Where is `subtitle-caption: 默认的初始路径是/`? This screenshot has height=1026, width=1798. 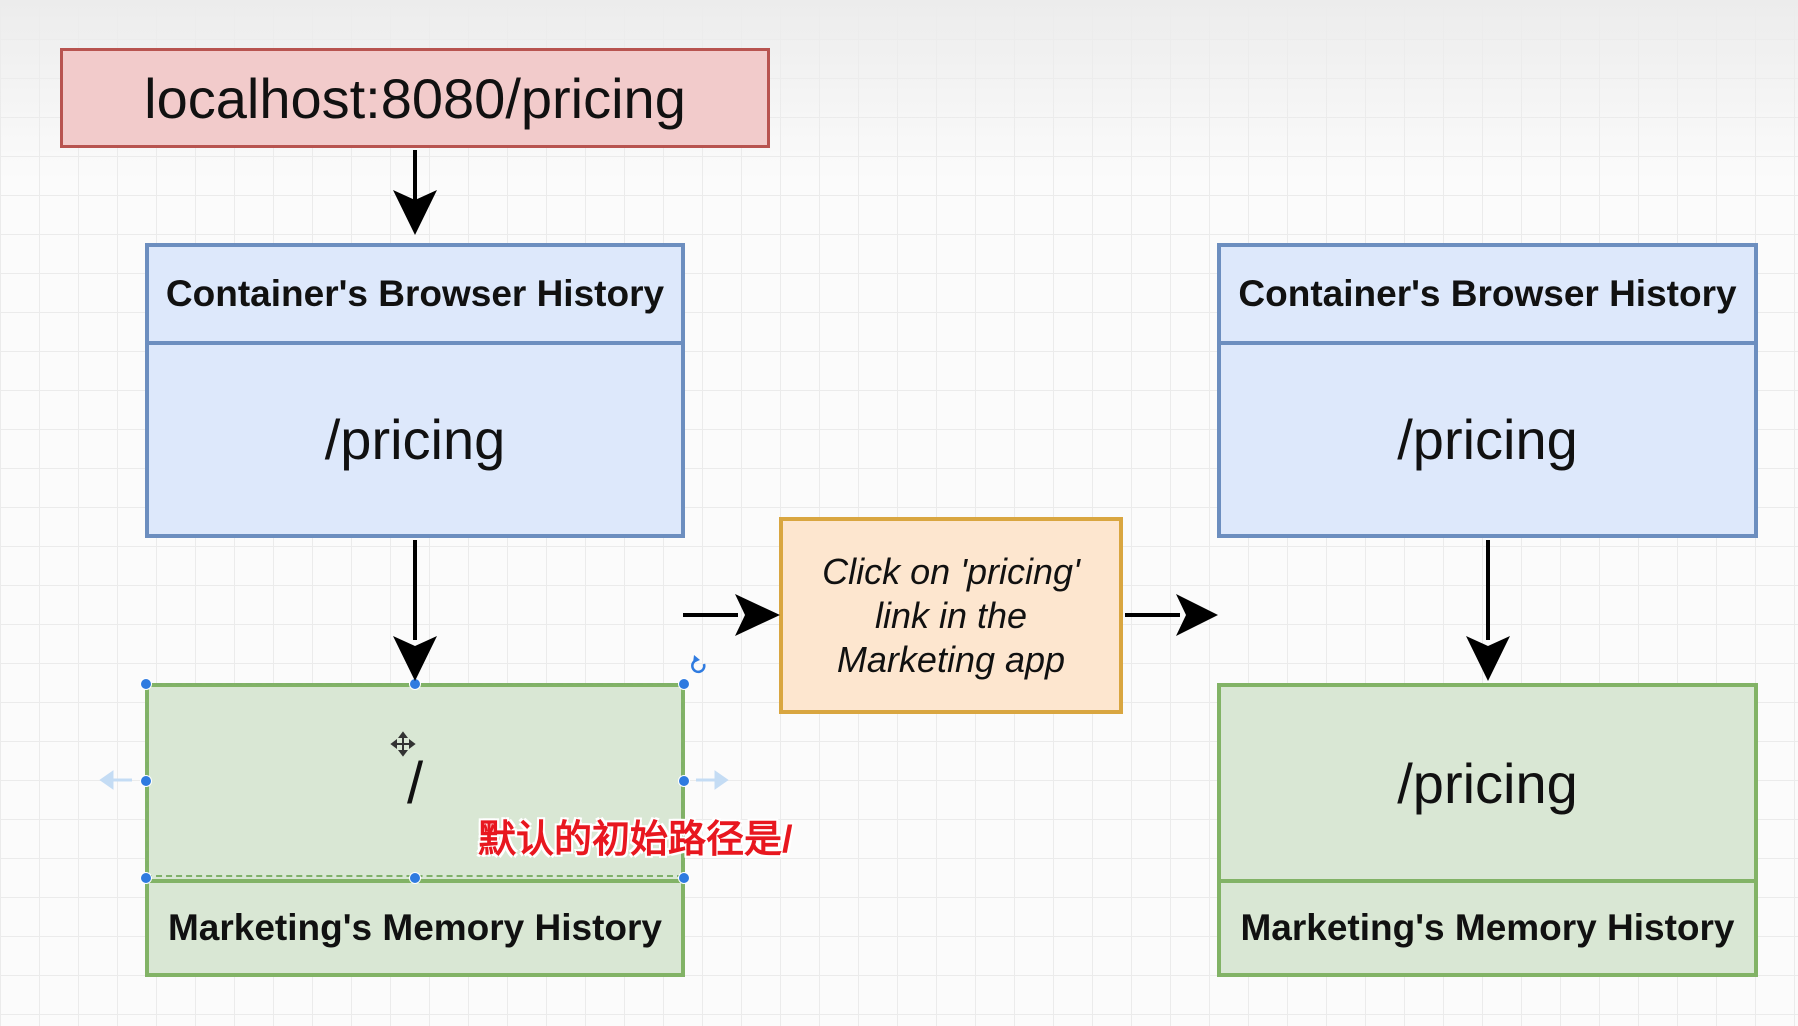 subtitle-caption: 默认的初始路径是/ is located at coordinates (635, 840).